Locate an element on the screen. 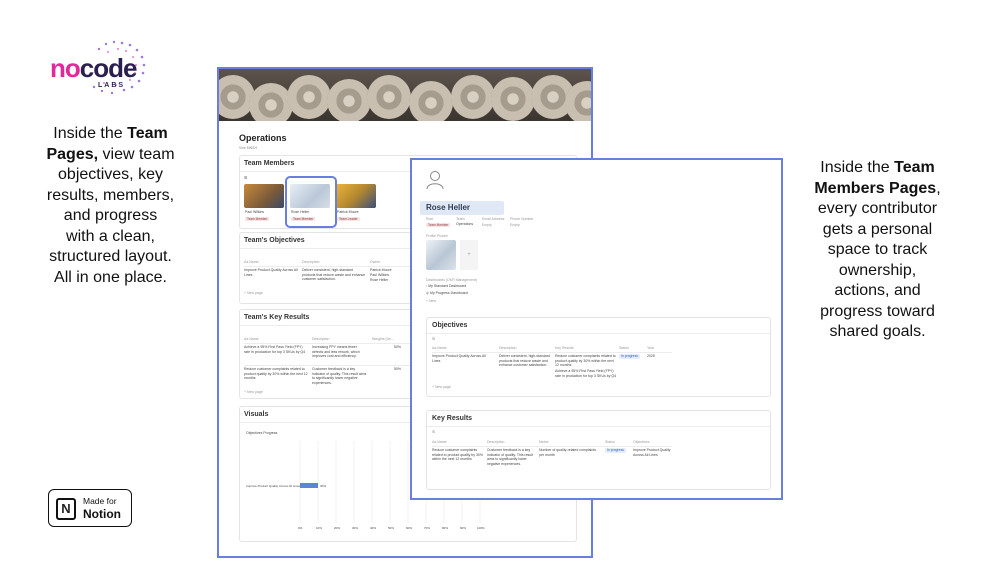 The height and width of the screenshot is (565, 1005). dashboard-link: ◎ My Progress Dashboard is located at coordinates (447, 293).